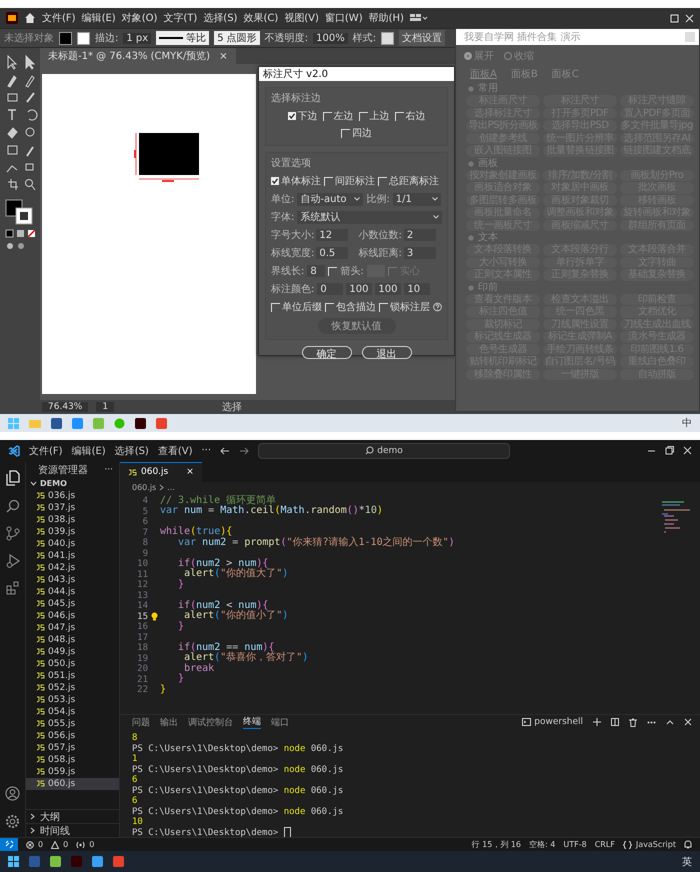  What do you see at coordinates (633, 722) in the screenshot?
I see `trash-icon` at bounding box center [633, 722].